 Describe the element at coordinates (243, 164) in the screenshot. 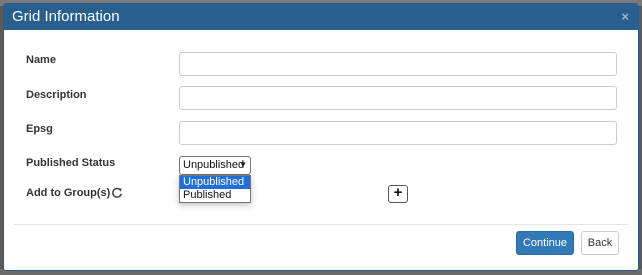

I see `chevron-down-icon: ▼` at that location.